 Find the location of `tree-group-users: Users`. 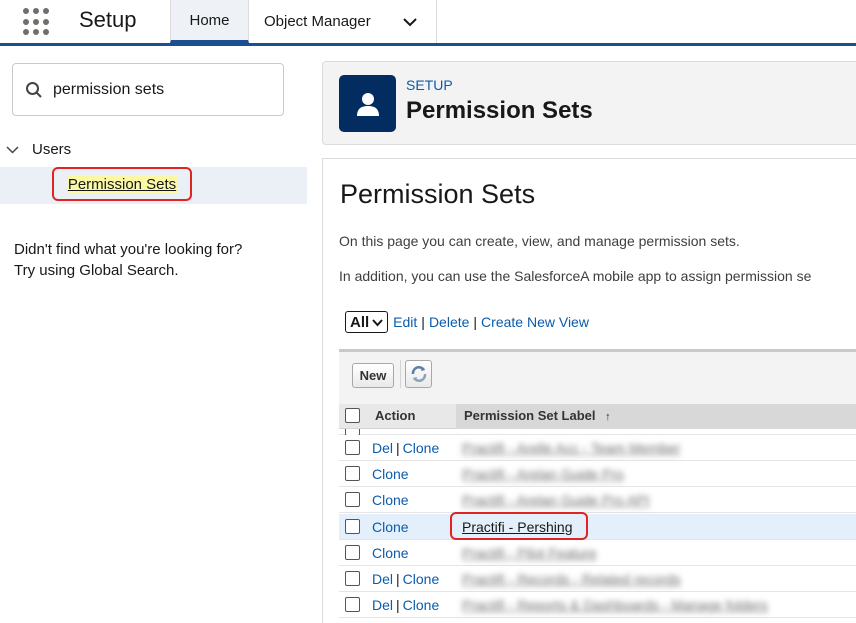

tree-group-users: Users is located at coordinates (38, 149).